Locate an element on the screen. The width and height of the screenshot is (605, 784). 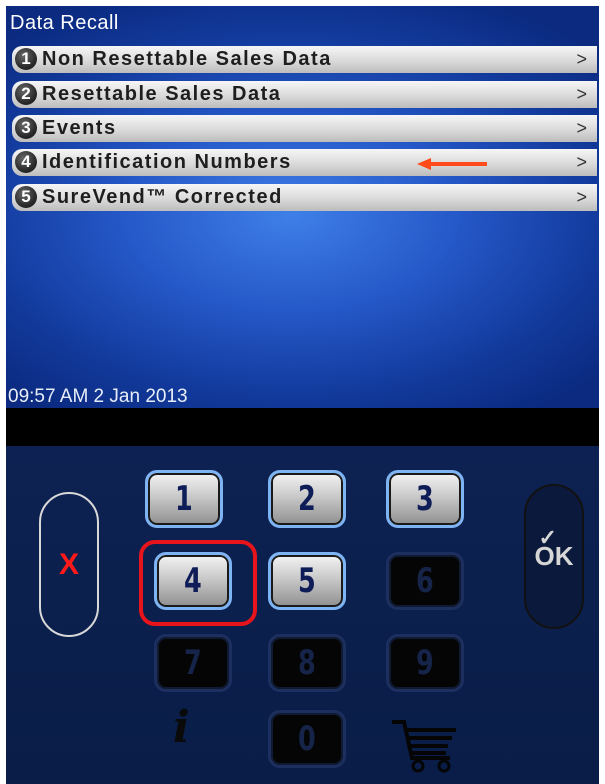
timestamp: 09:57 AM 2 Jan 2013 is located at coordinates (98, 396).